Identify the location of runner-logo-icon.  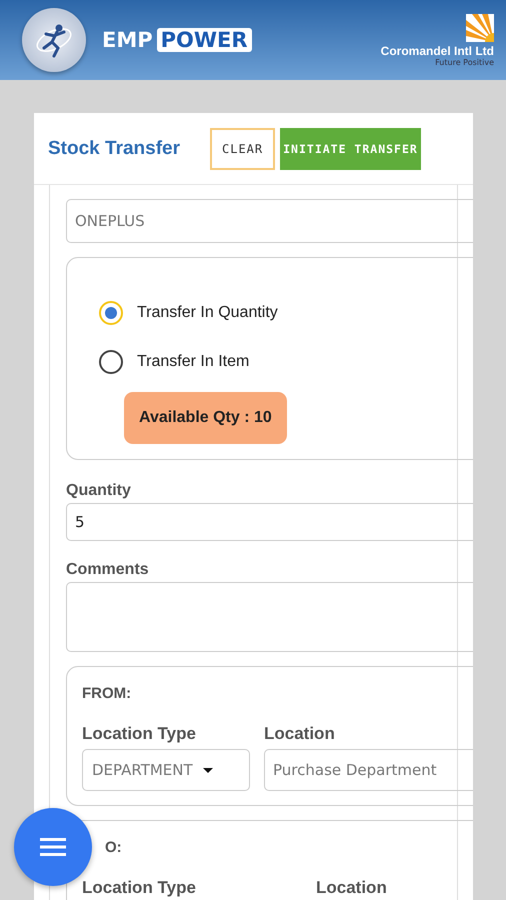
(54, 40).